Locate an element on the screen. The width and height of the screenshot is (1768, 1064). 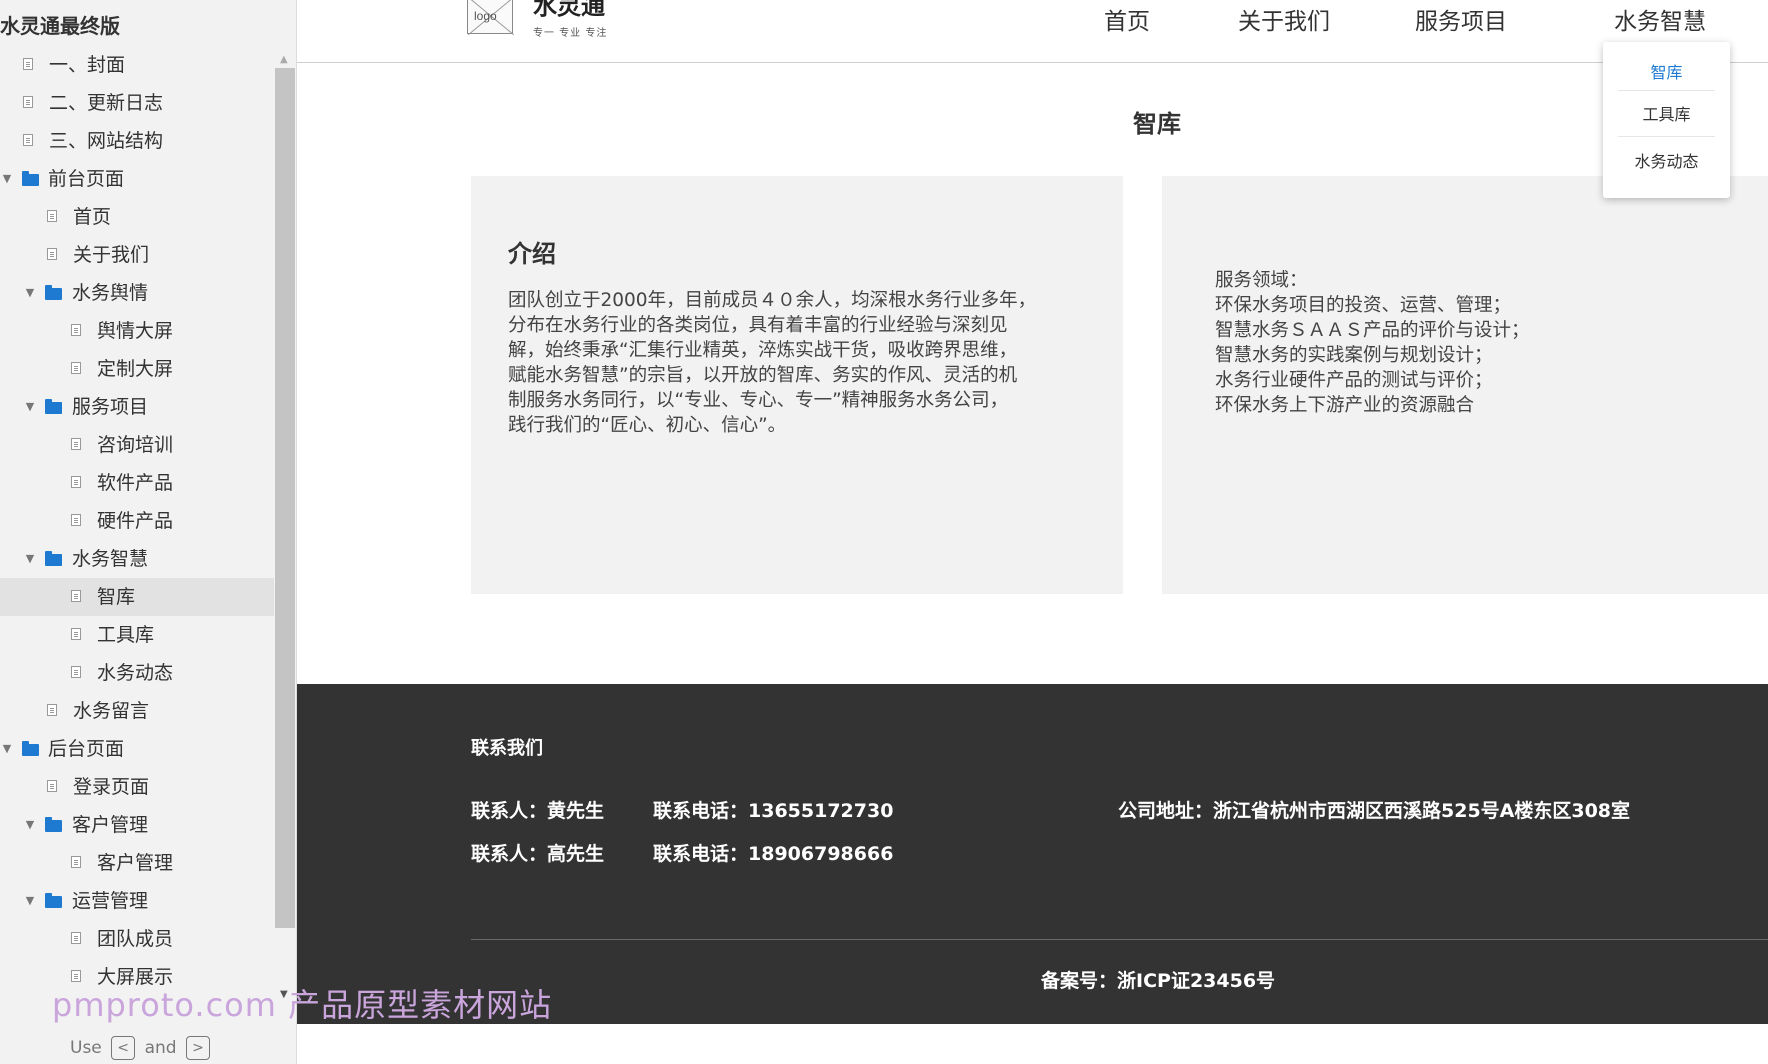
services-text-line: 水务行业硬件产品的测试与评价； is located at coordinates (1354, 380).